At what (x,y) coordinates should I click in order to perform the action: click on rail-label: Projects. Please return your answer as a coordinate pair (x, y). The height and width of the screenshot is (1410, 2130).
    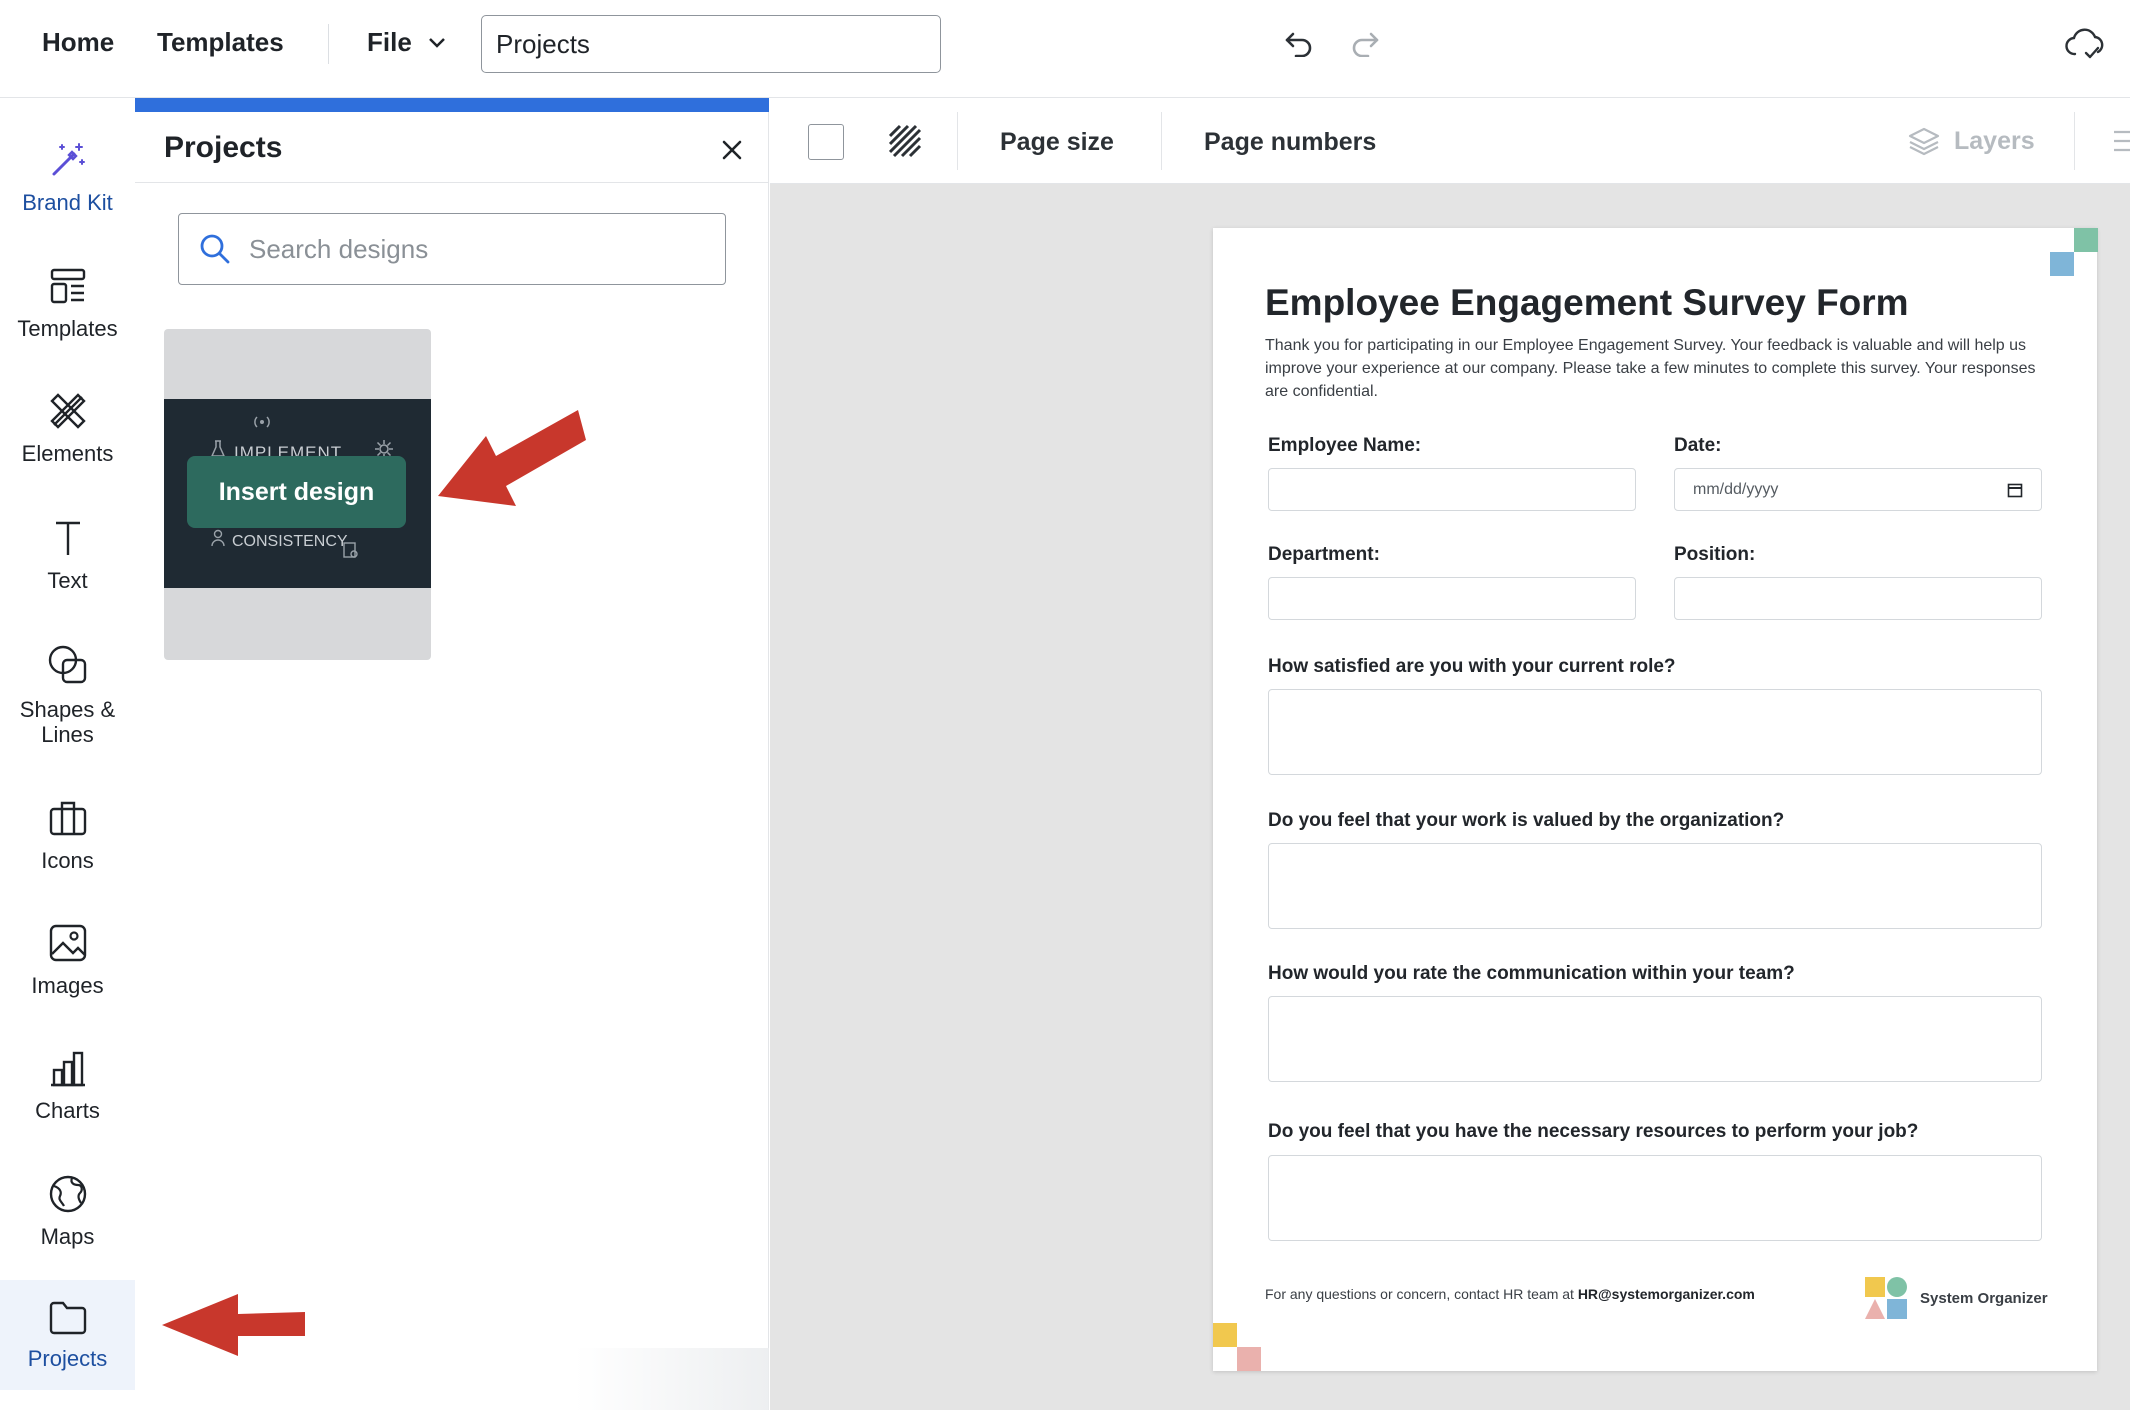
    Looking at the image, I should click on (67, 1358).